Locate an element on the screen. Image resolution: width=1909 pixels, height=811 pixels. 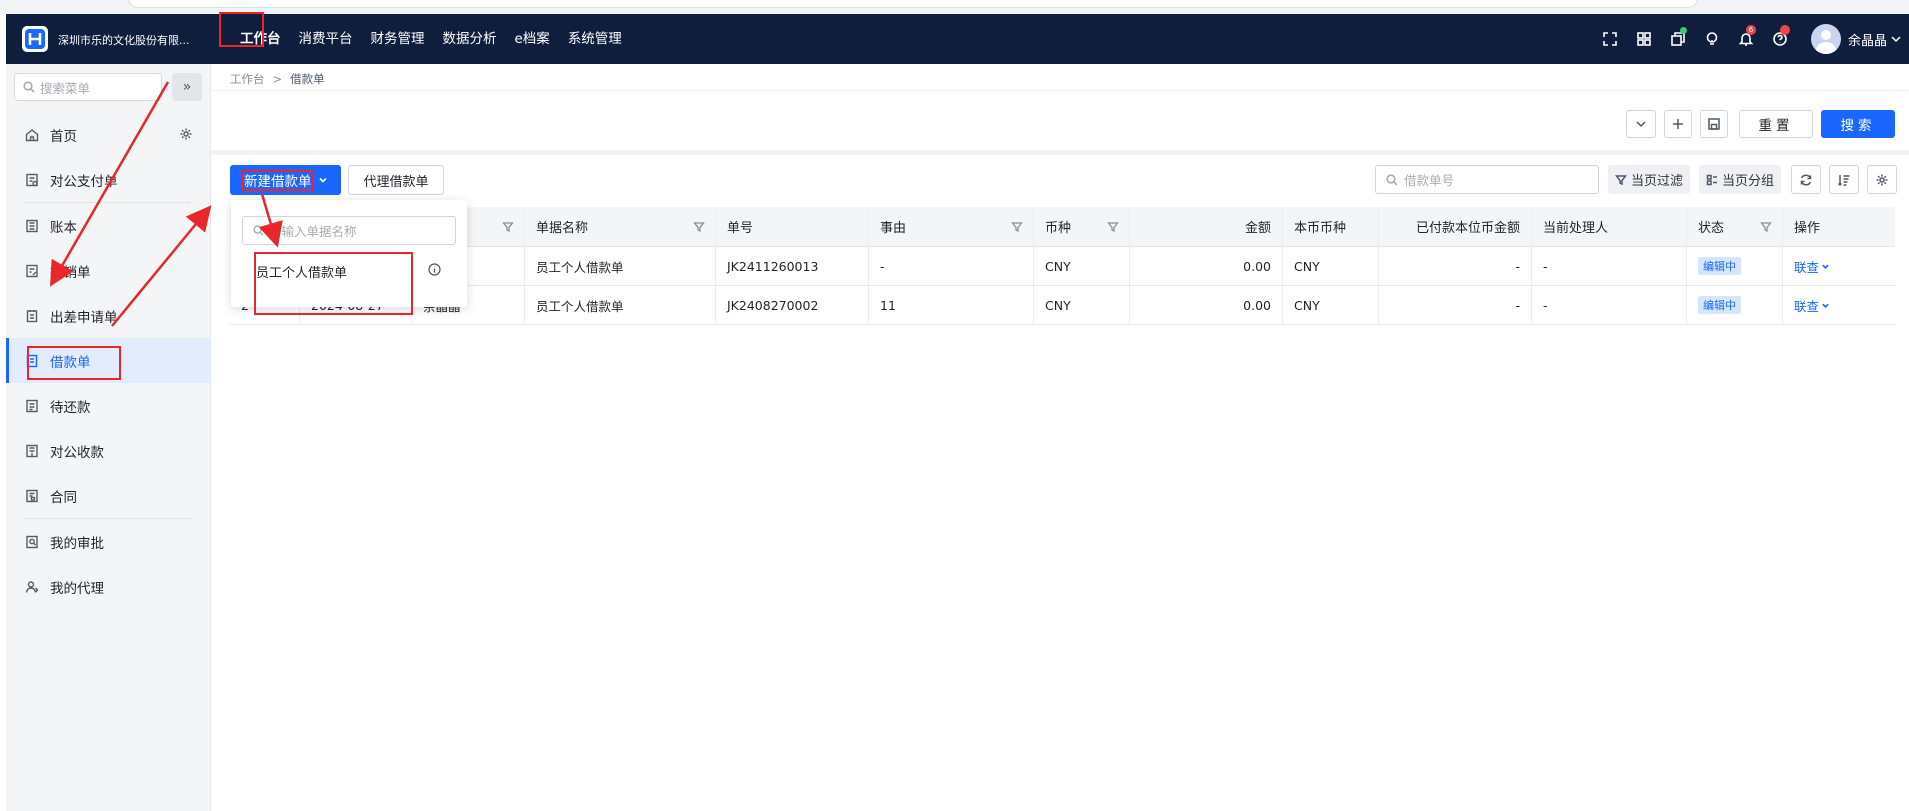
row-doc-name: 员工个人借款单 is located at coordinates (620, 266).